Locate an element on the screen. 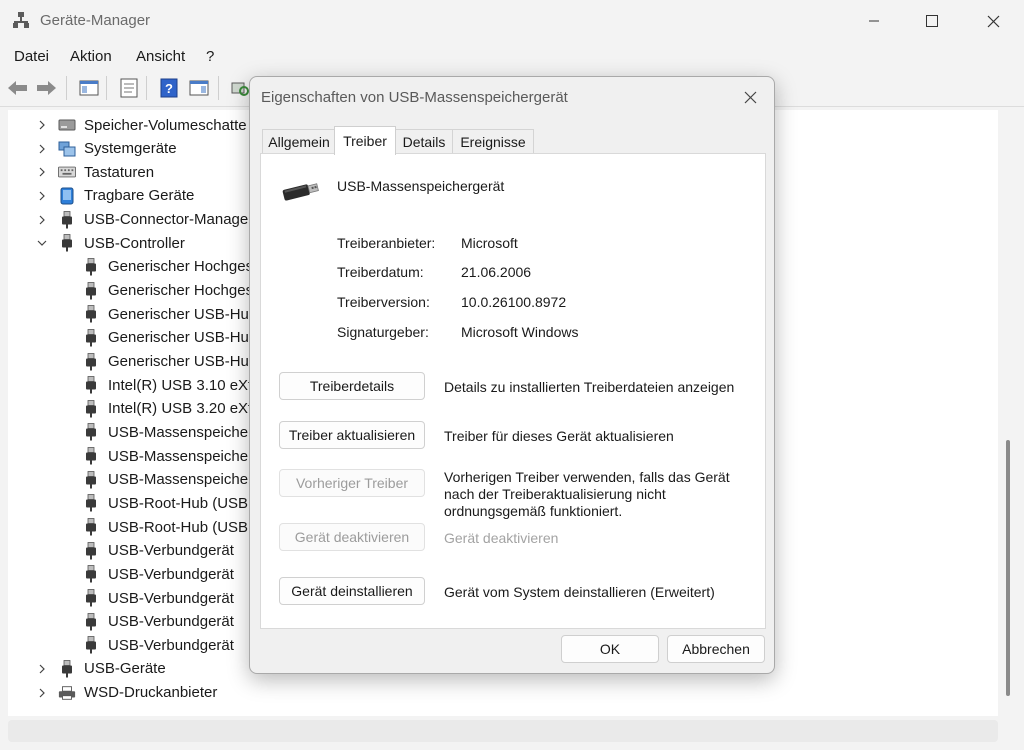  prop-value-signer: Microsoft Windows is located at coordinates (520, 332).